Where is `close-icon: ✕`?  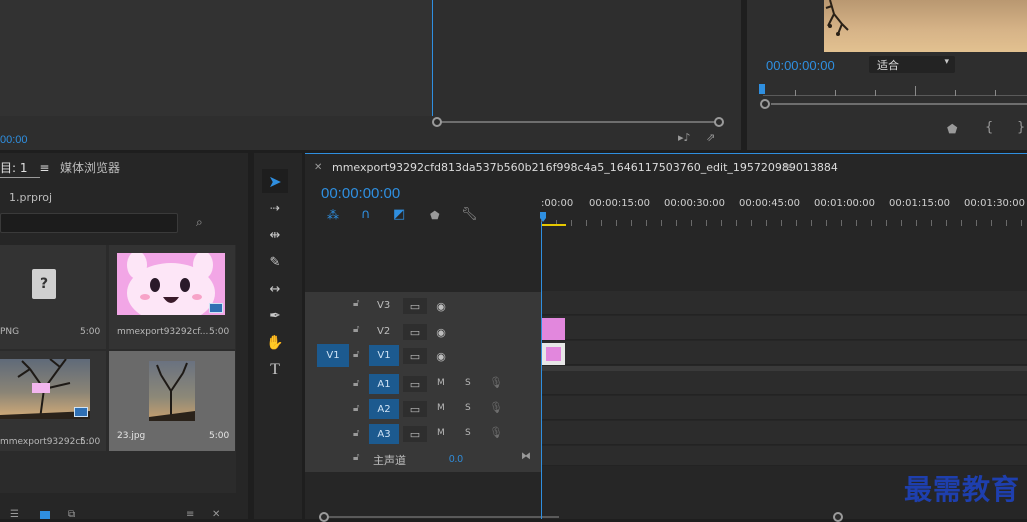 close-icon: ✕ is located at coordinates (318, 167).